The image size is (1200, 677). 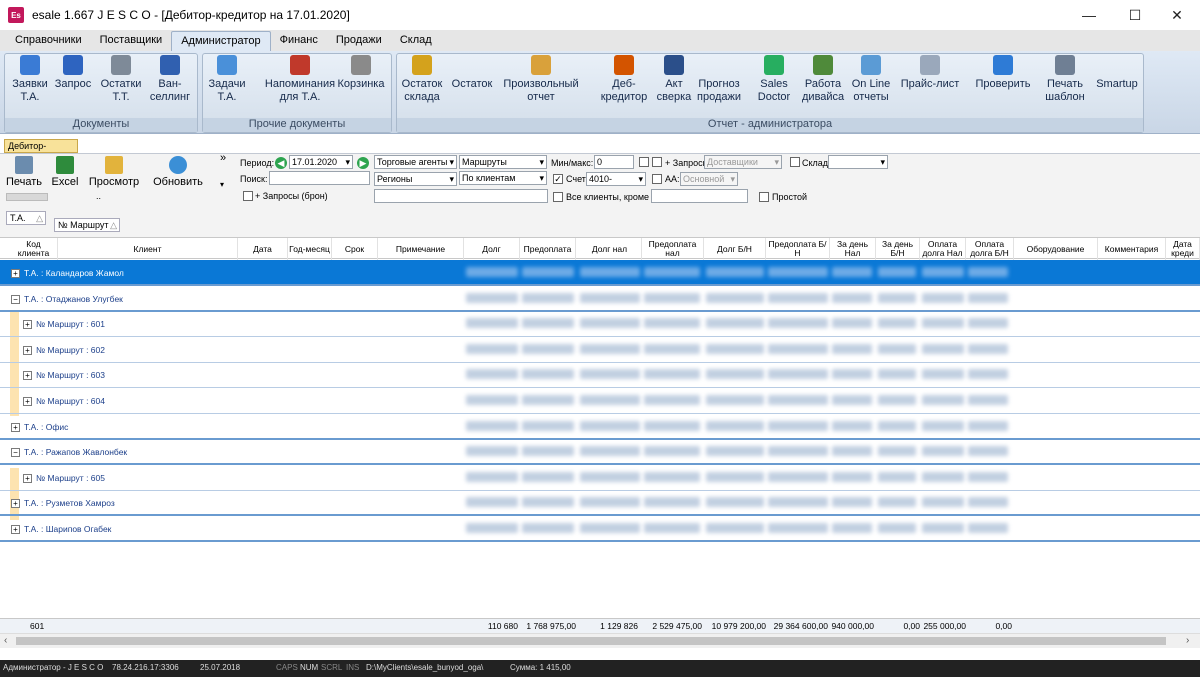 I want to click on column-header: Комментария, so click(x=1132, y=249).